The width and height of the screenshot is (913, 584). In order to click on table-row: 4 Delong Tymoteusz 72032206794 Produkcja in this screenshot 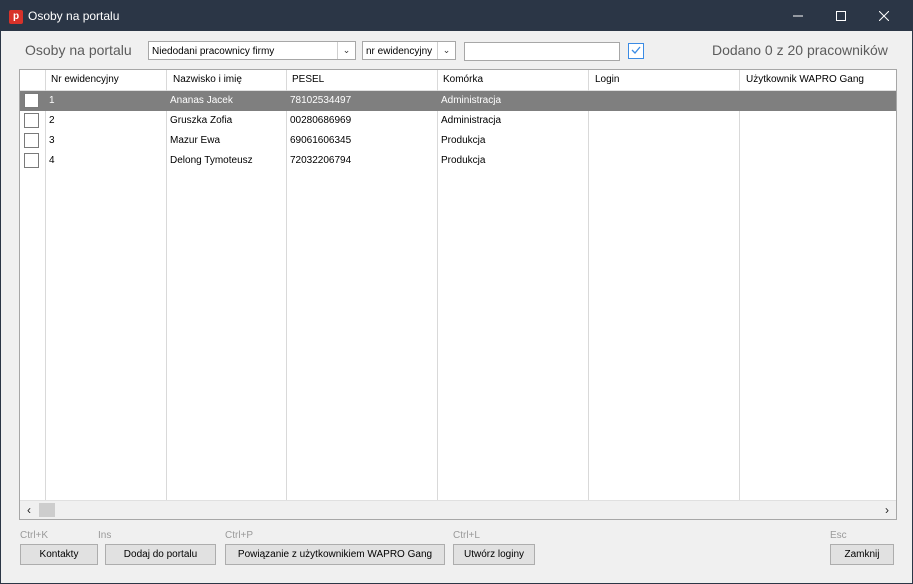, I will do `click(458, 161)`.